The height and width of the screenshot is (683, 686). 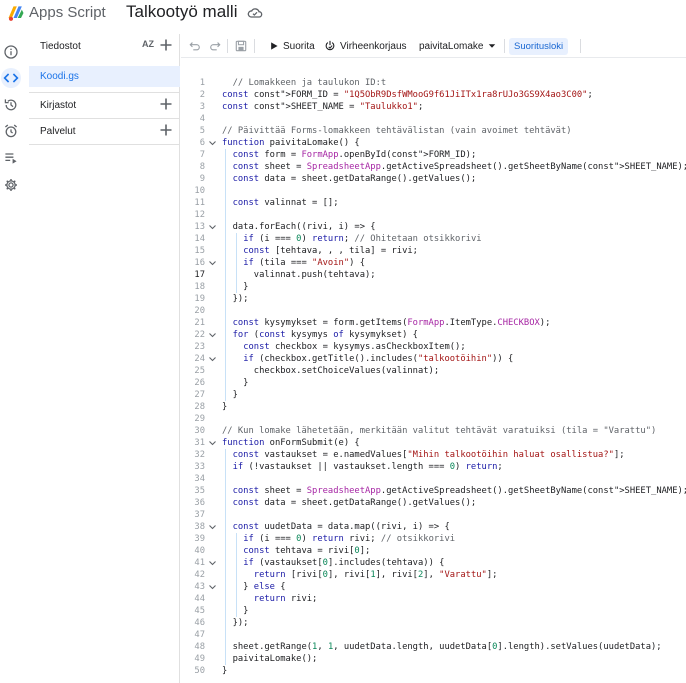 I want to click on code-line: 18 }, so click(x=433, y=287).